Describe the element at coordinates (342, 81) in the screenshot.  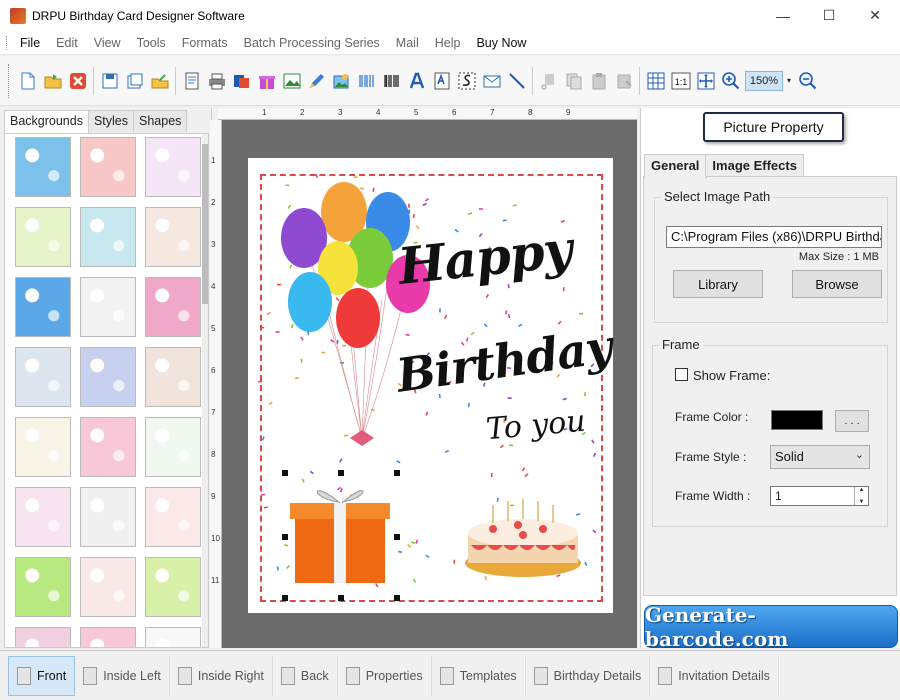
I see `picture-button` at that location.